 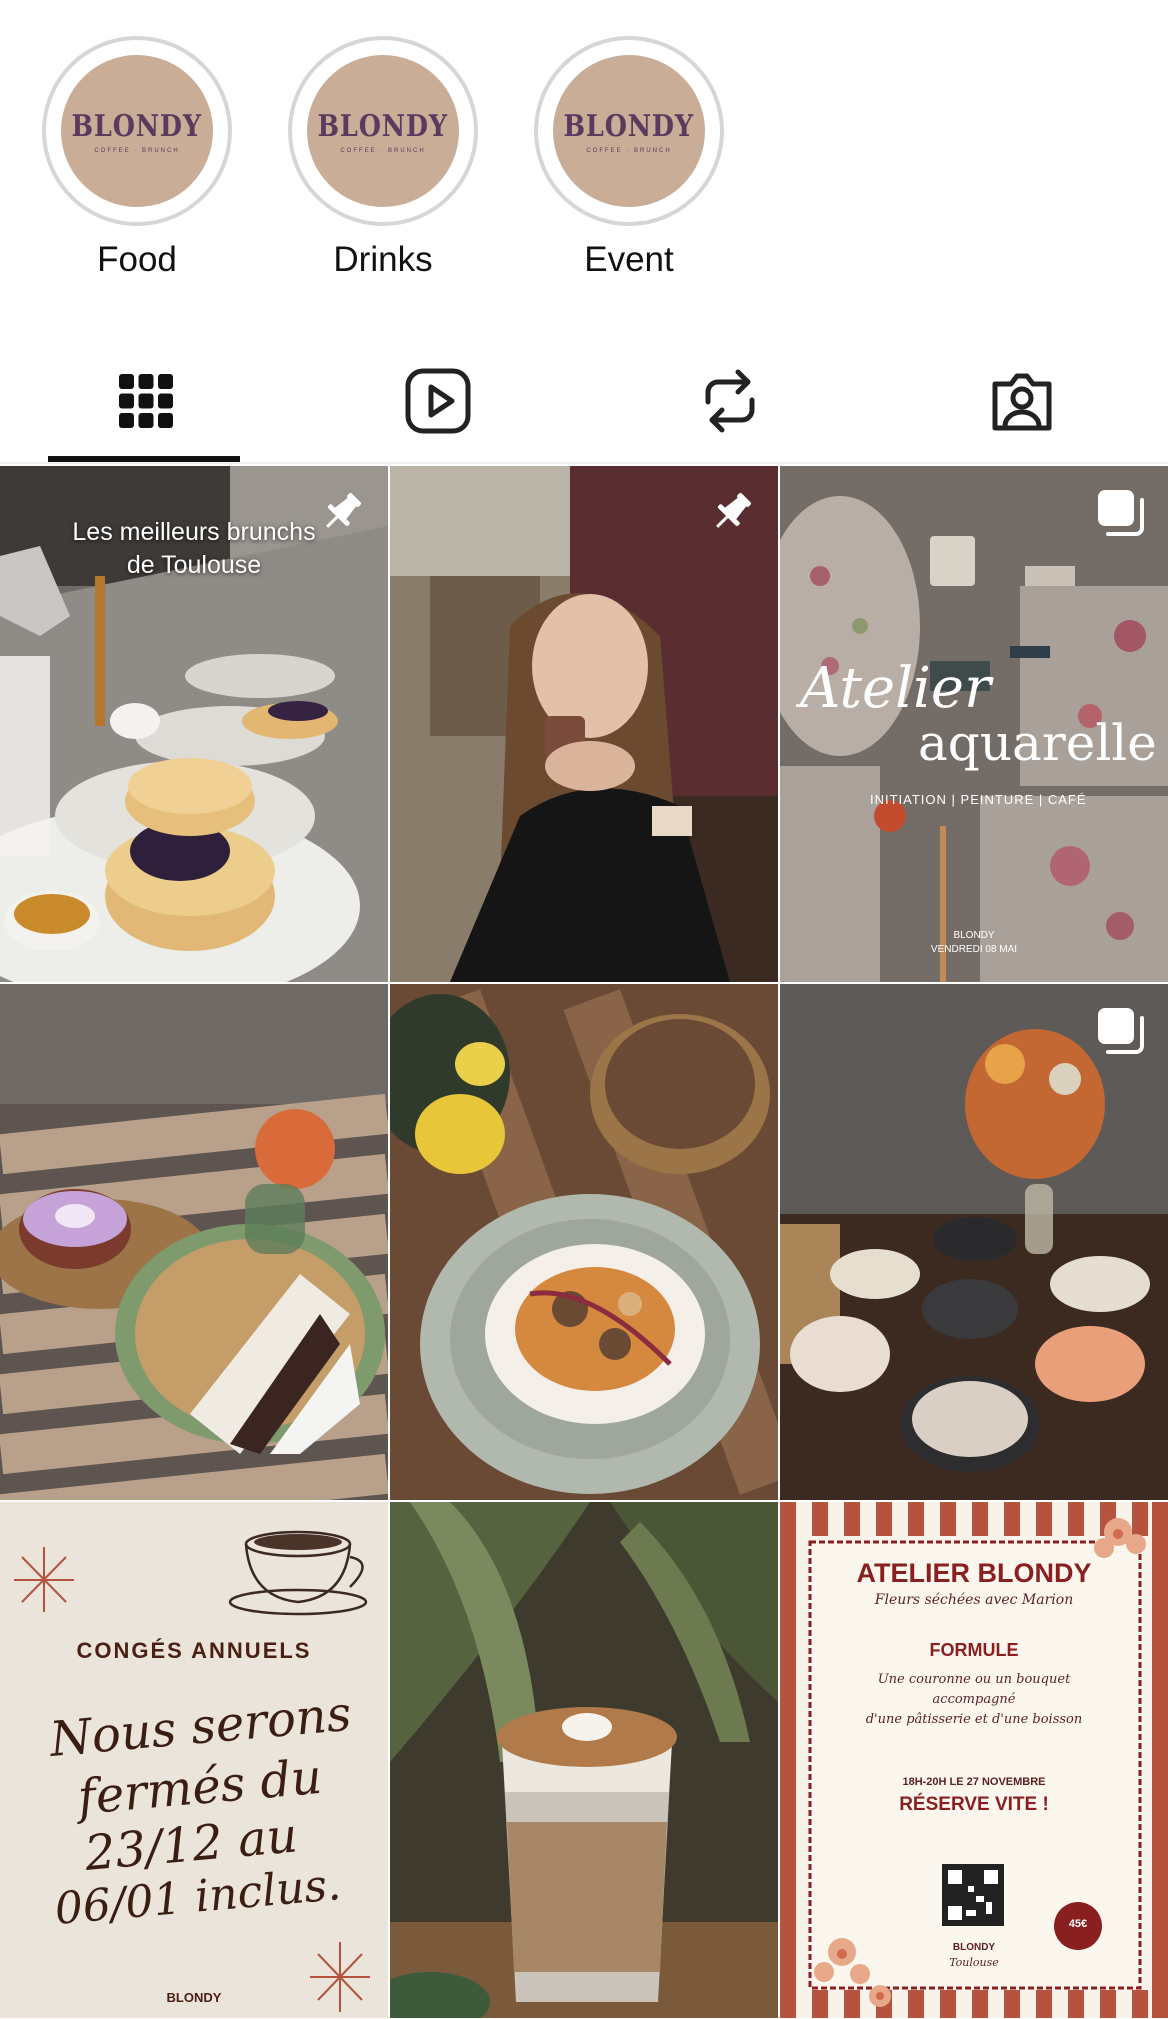 What do you see at coordinates (974, 1699) in the screenshot?
I see `post-text: accompagné` at bounding box center [974, 1699].